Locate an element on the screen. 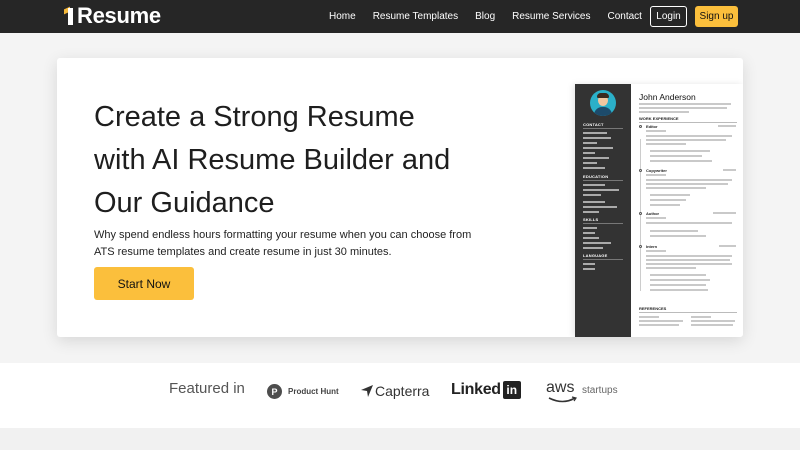 The image size is (800, 450). resume-sidebar: CONTACT EDUCATION SKILLS LANGUAGE is located at coordinates (603, 210).